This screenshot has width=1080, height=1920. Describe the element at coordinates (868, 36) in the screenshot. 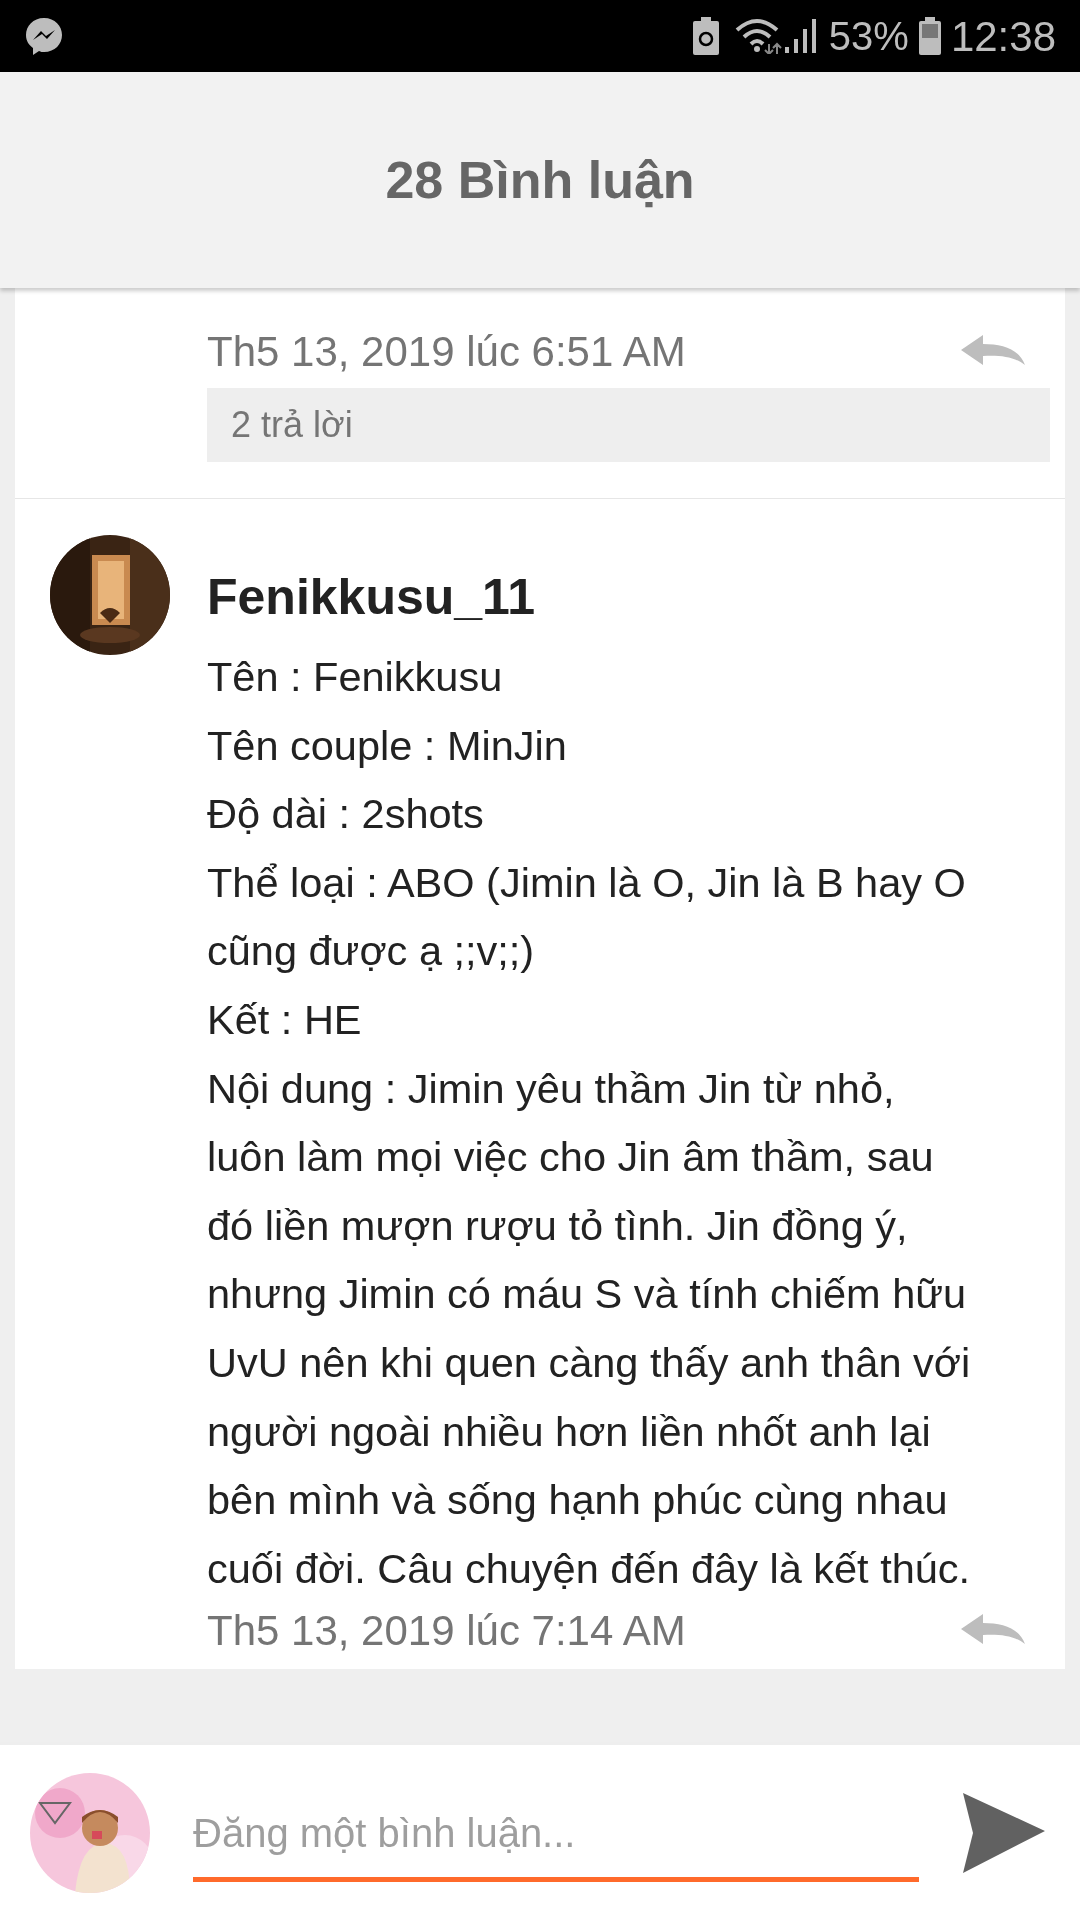

I see `battery-percent: 53%` at that location.